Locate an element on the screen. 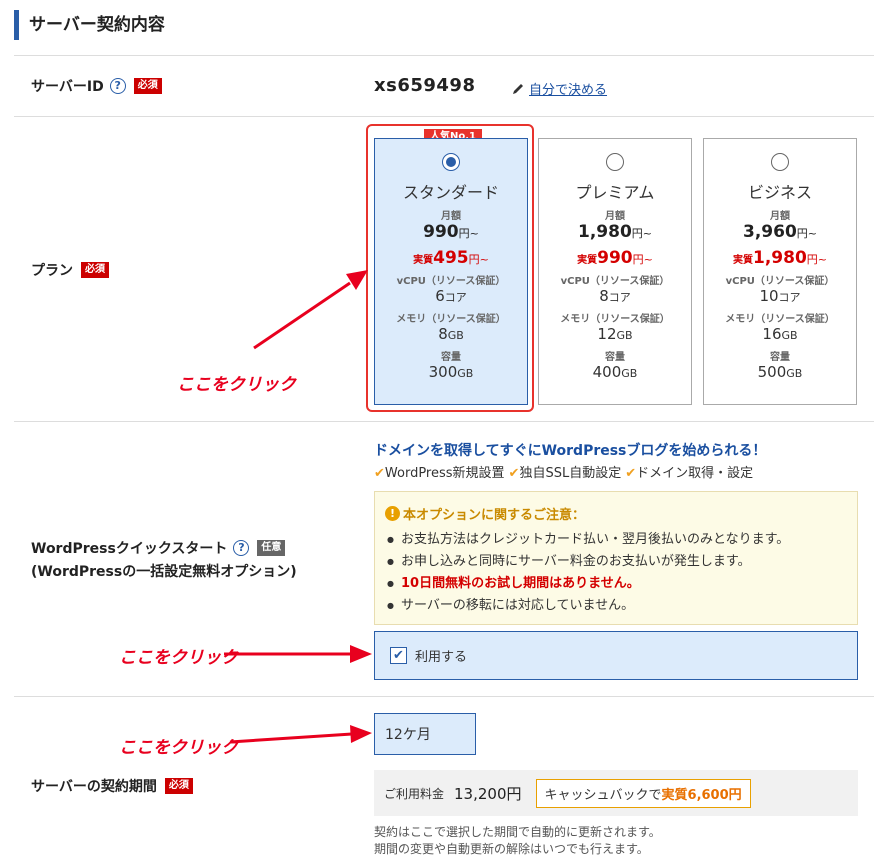  use-checkbox: ✔ is located at coordinates (398, 655).